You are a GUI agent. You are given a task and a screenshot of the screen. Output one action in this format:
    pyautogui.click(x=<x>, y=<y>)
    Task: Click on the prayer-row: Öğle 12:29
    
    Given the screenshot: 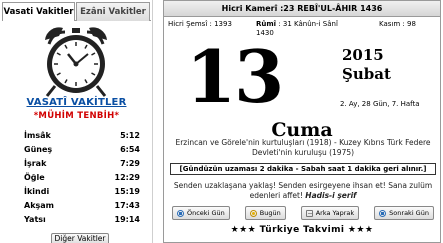 What is the action you would take?
    pyautogui.click(x=82, y=178)
    